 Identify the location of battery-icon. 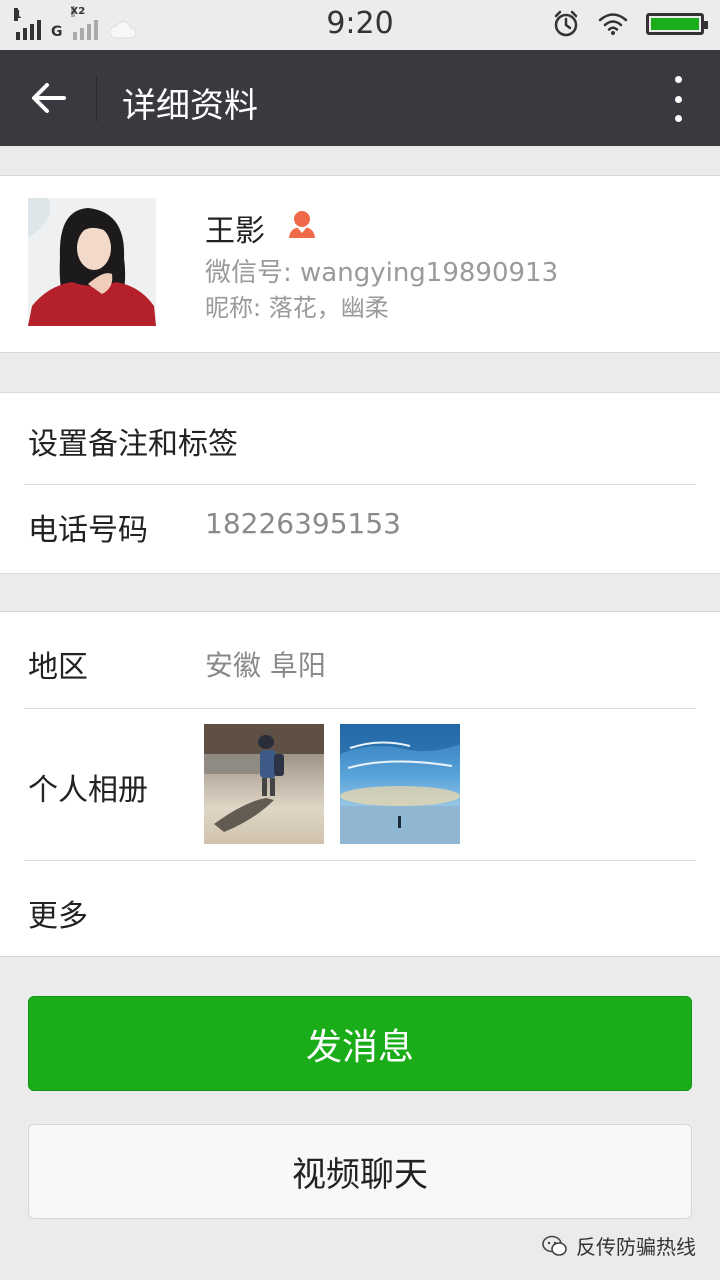
(677, 24).